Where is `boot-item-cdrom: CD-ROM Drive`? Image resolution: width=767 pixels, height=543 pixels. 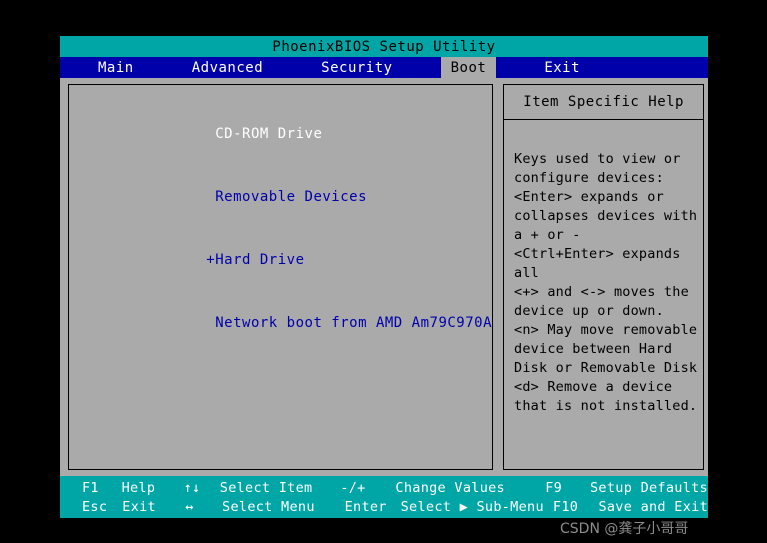
boot-item-cdrom: CD-ROM Drive is located at coordinates (304, 134).